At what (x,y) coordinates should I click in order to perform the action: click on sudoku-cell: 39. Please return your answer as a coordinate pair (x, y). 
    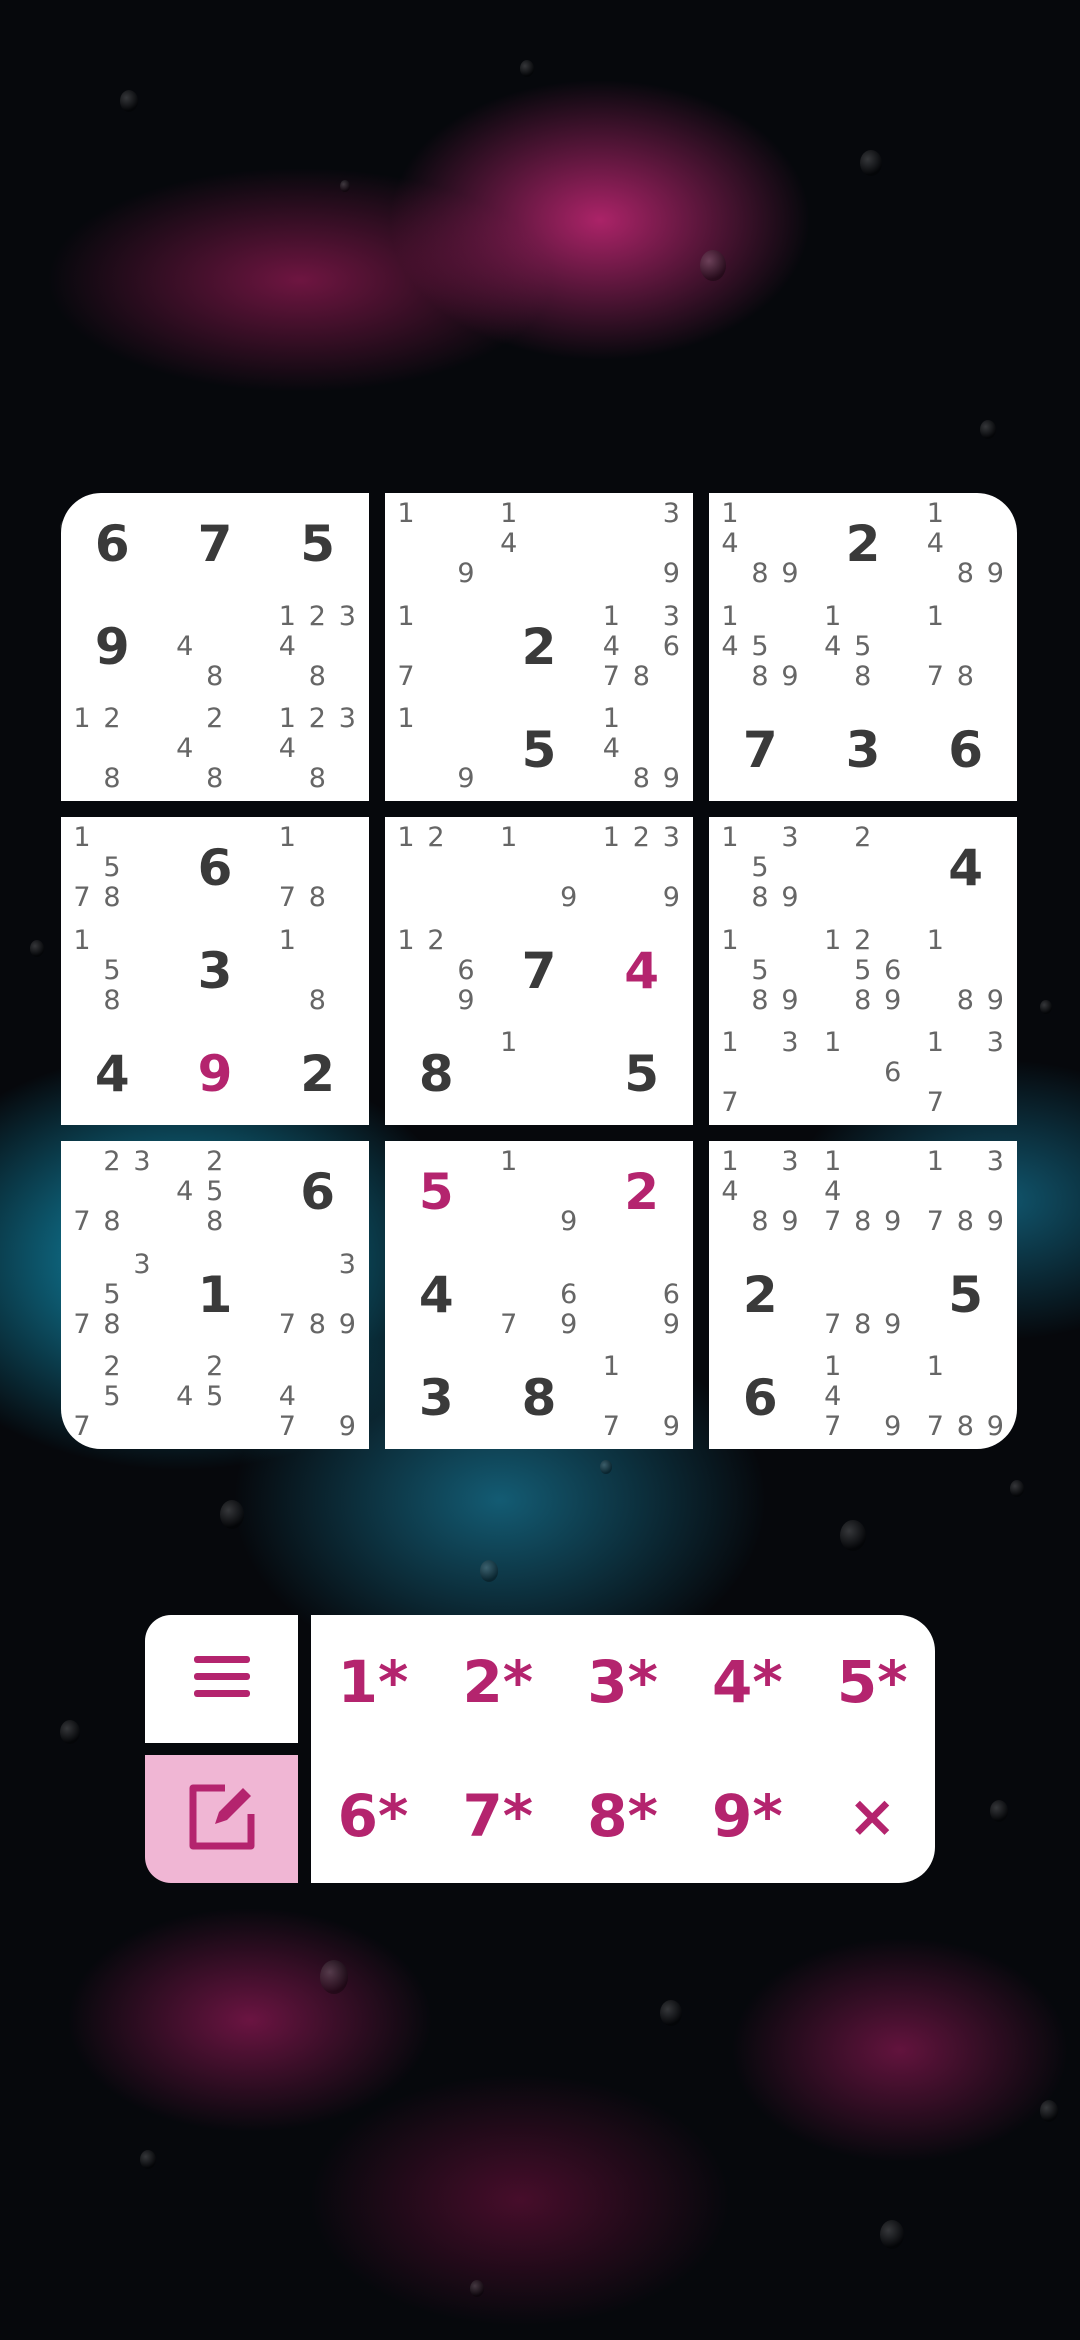
    Looking at the image, I should click on (641, 544).